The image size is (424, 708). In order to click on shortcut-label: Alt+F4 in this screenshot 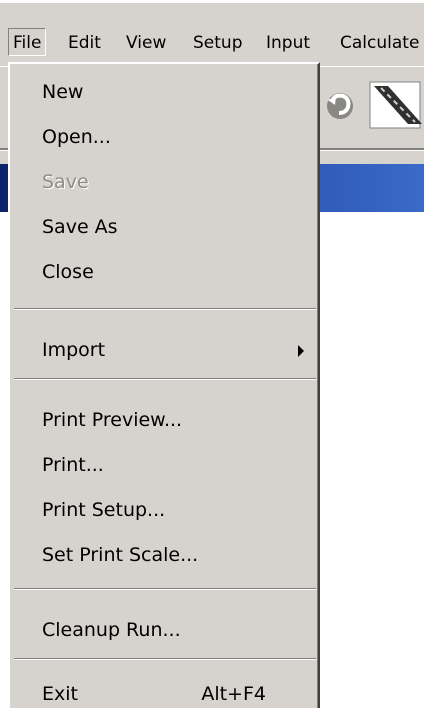, I will do `click(233, 694)`.